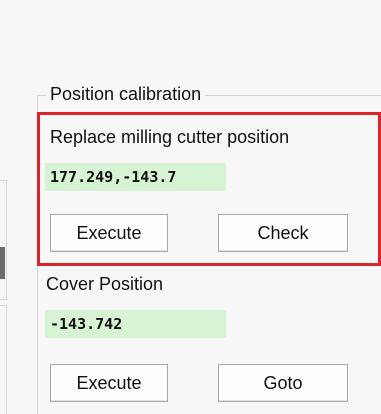  I want to click on replace-cutter-execute-button: Execute, so click(109, 233).